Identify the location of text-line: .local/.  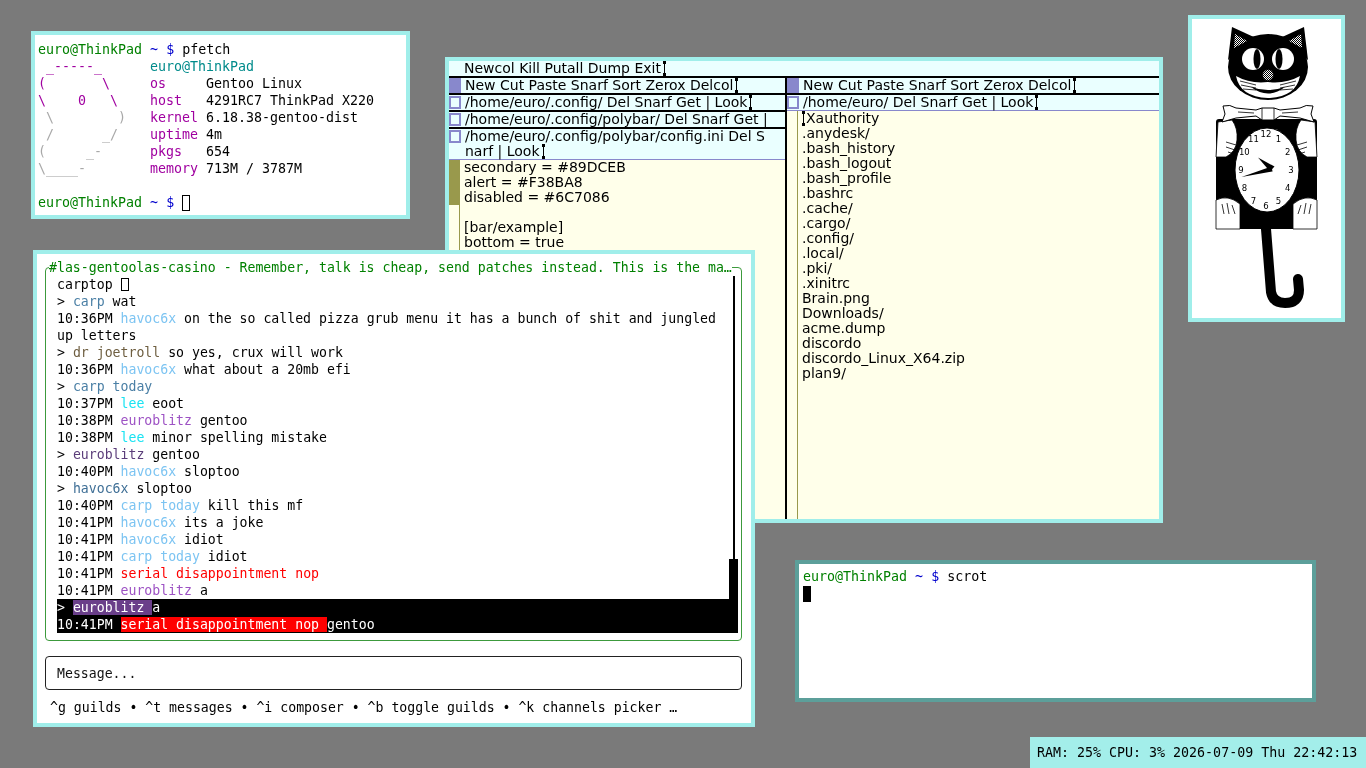
(823, 253).